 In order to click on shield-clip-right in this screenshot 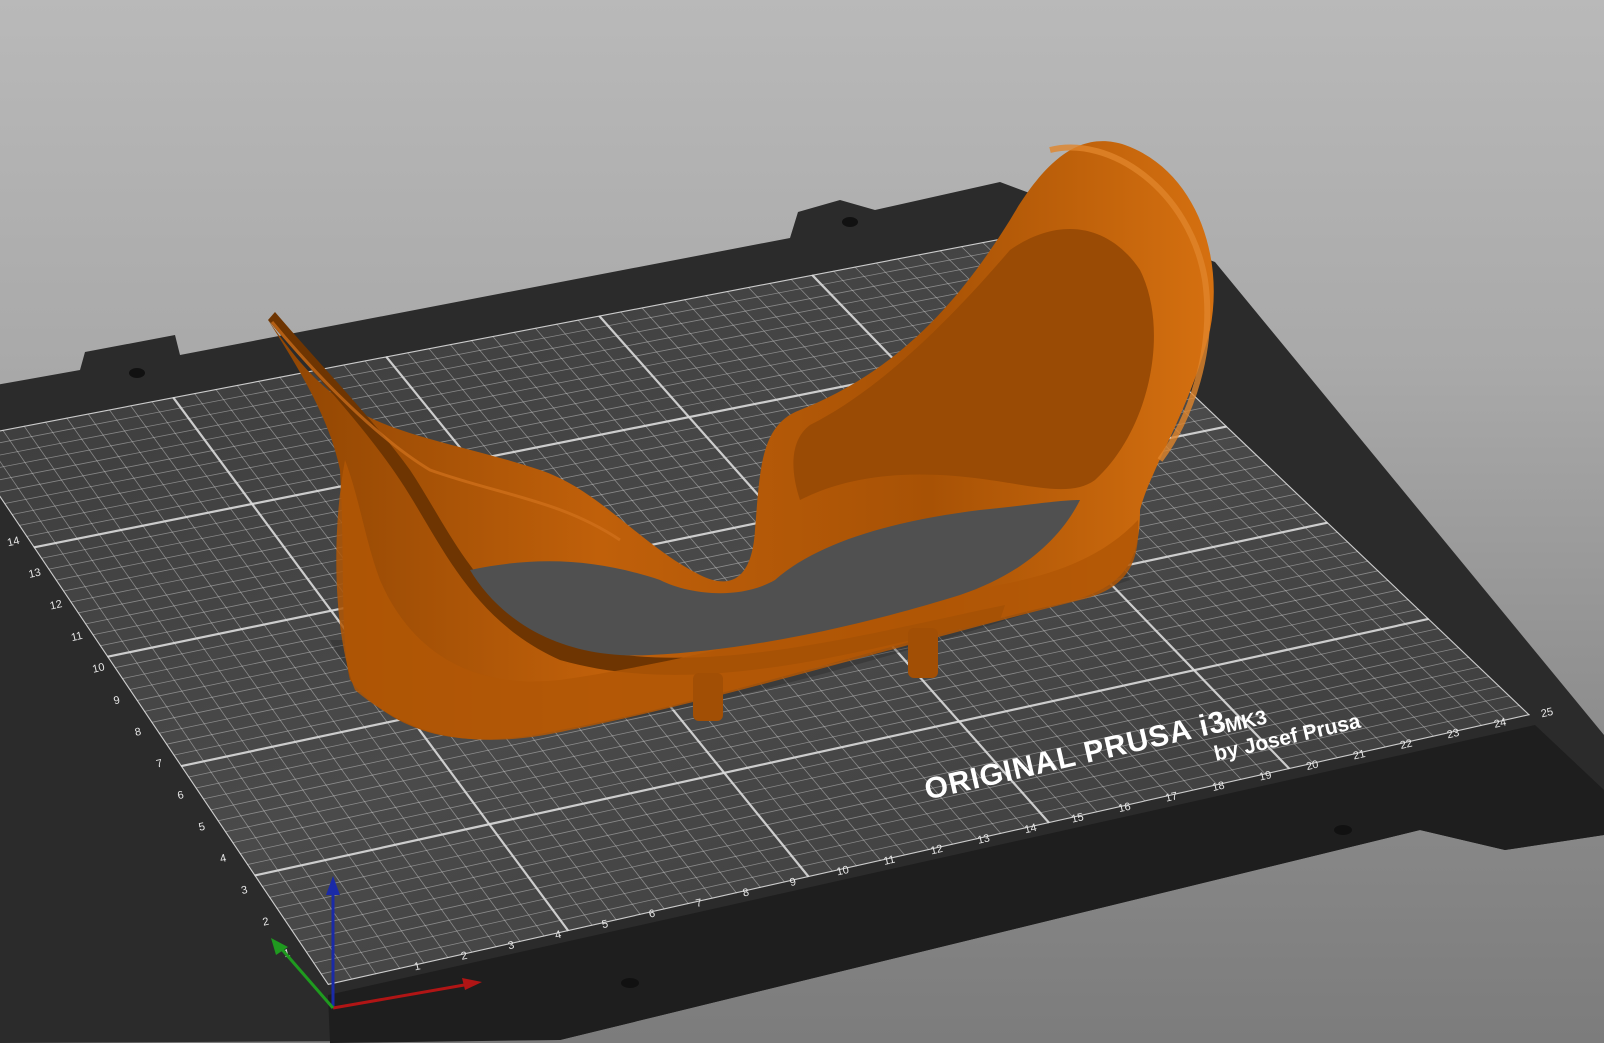, I will do `click(923, 653)`.